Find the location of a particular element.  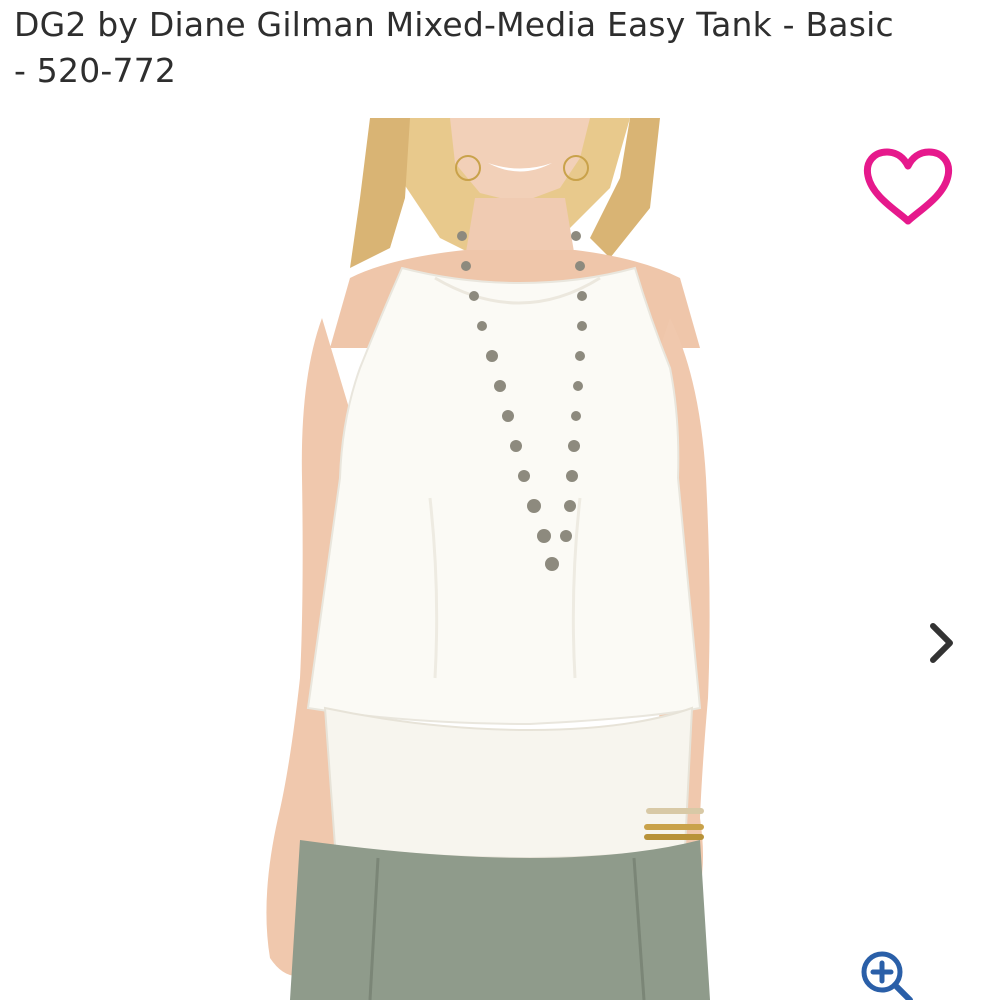

zoom-button is located at coordinates (887, 972).